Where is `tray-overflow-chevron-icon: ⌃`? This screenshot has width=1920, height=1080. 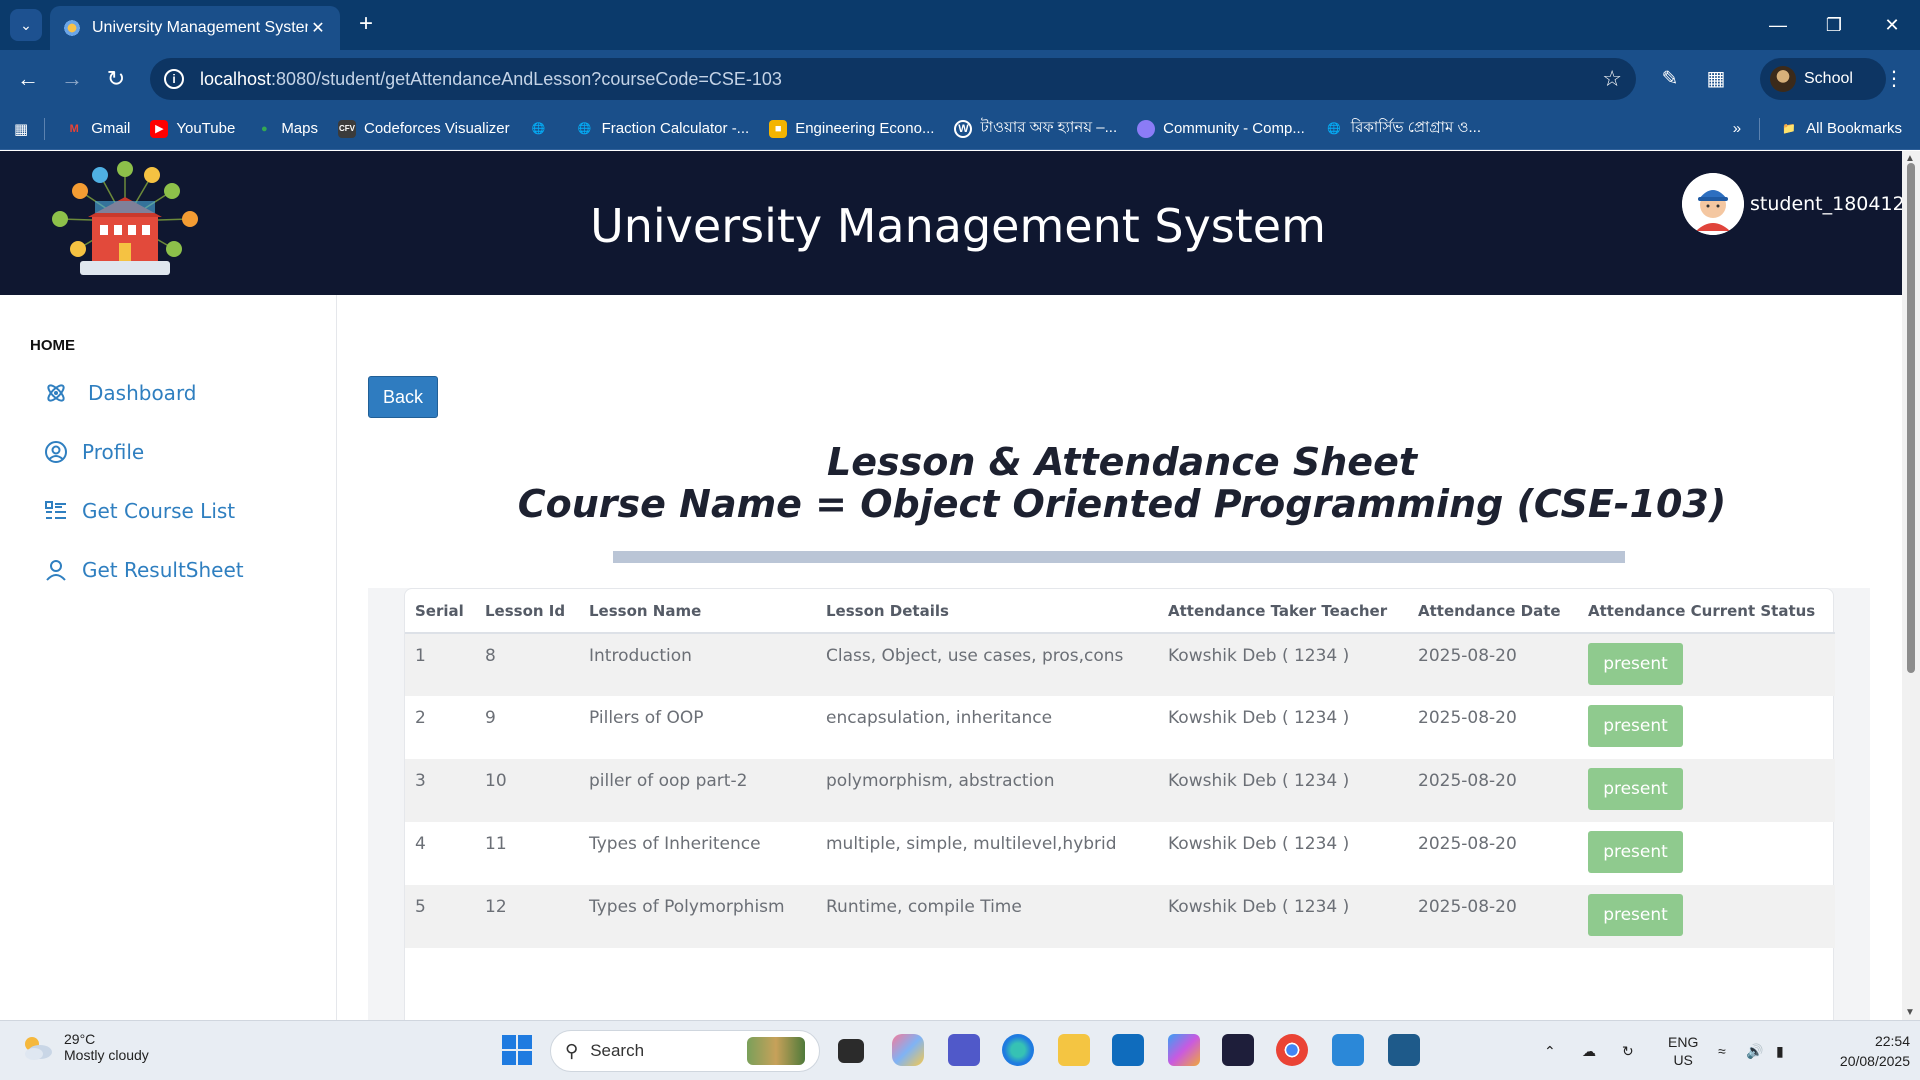 tray-overflow-chevron-icon: ⌃ is located at coordinates (1550, 1050).